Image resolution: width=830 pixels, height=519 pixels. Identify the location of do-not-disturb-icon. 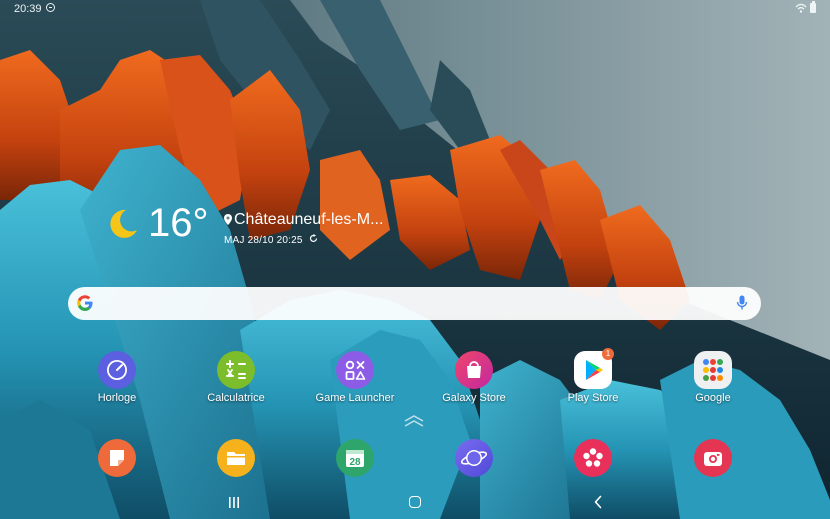
(50, 7).